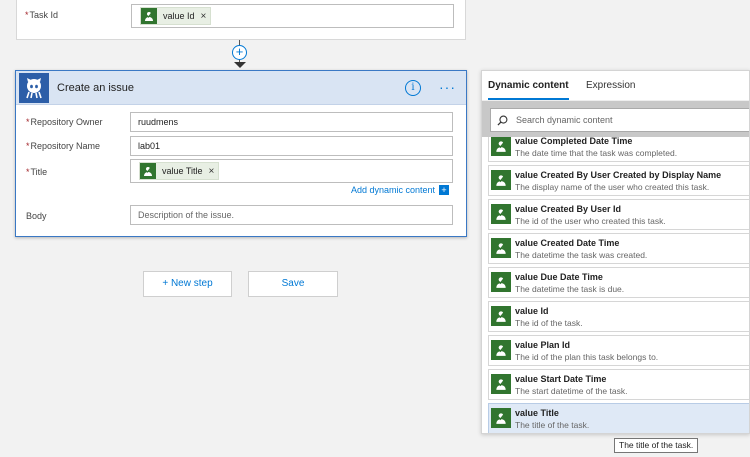 The height and width of the screenshot is (457, 750). Describe the element at coordinates (291, 146) in the screenshot. I see `repository-name-input: lab01` at that location.